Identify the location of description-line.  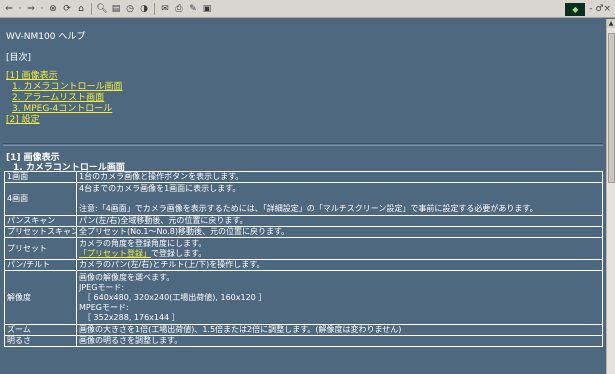
(339, 199).